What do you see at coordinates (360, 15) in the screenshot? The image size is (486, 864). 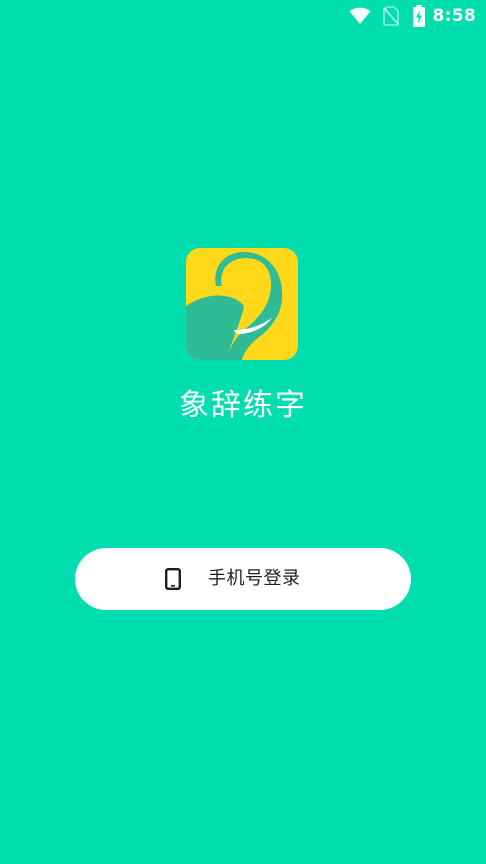 I see `wifi-icon` at bounding box center [360, 15].